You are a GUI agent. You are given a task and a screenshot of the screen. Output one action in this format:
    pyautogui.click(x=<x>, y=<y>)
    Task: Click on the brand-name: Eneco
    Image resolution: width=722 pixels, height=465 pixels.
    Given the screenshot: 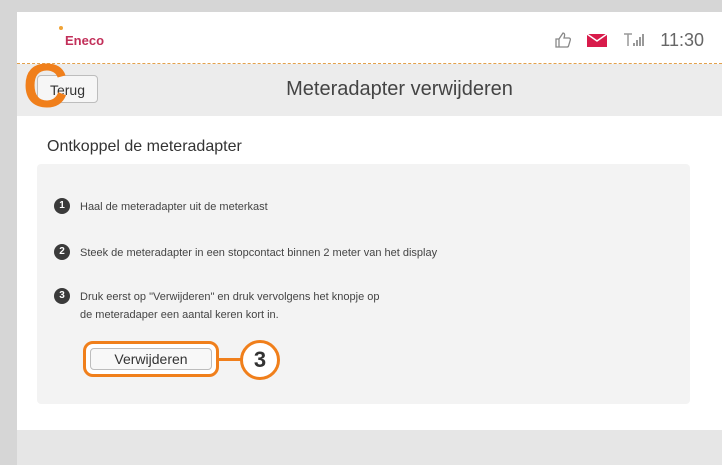 What is the action you would take?
    pyautogui.click(x=85, y=40)
    